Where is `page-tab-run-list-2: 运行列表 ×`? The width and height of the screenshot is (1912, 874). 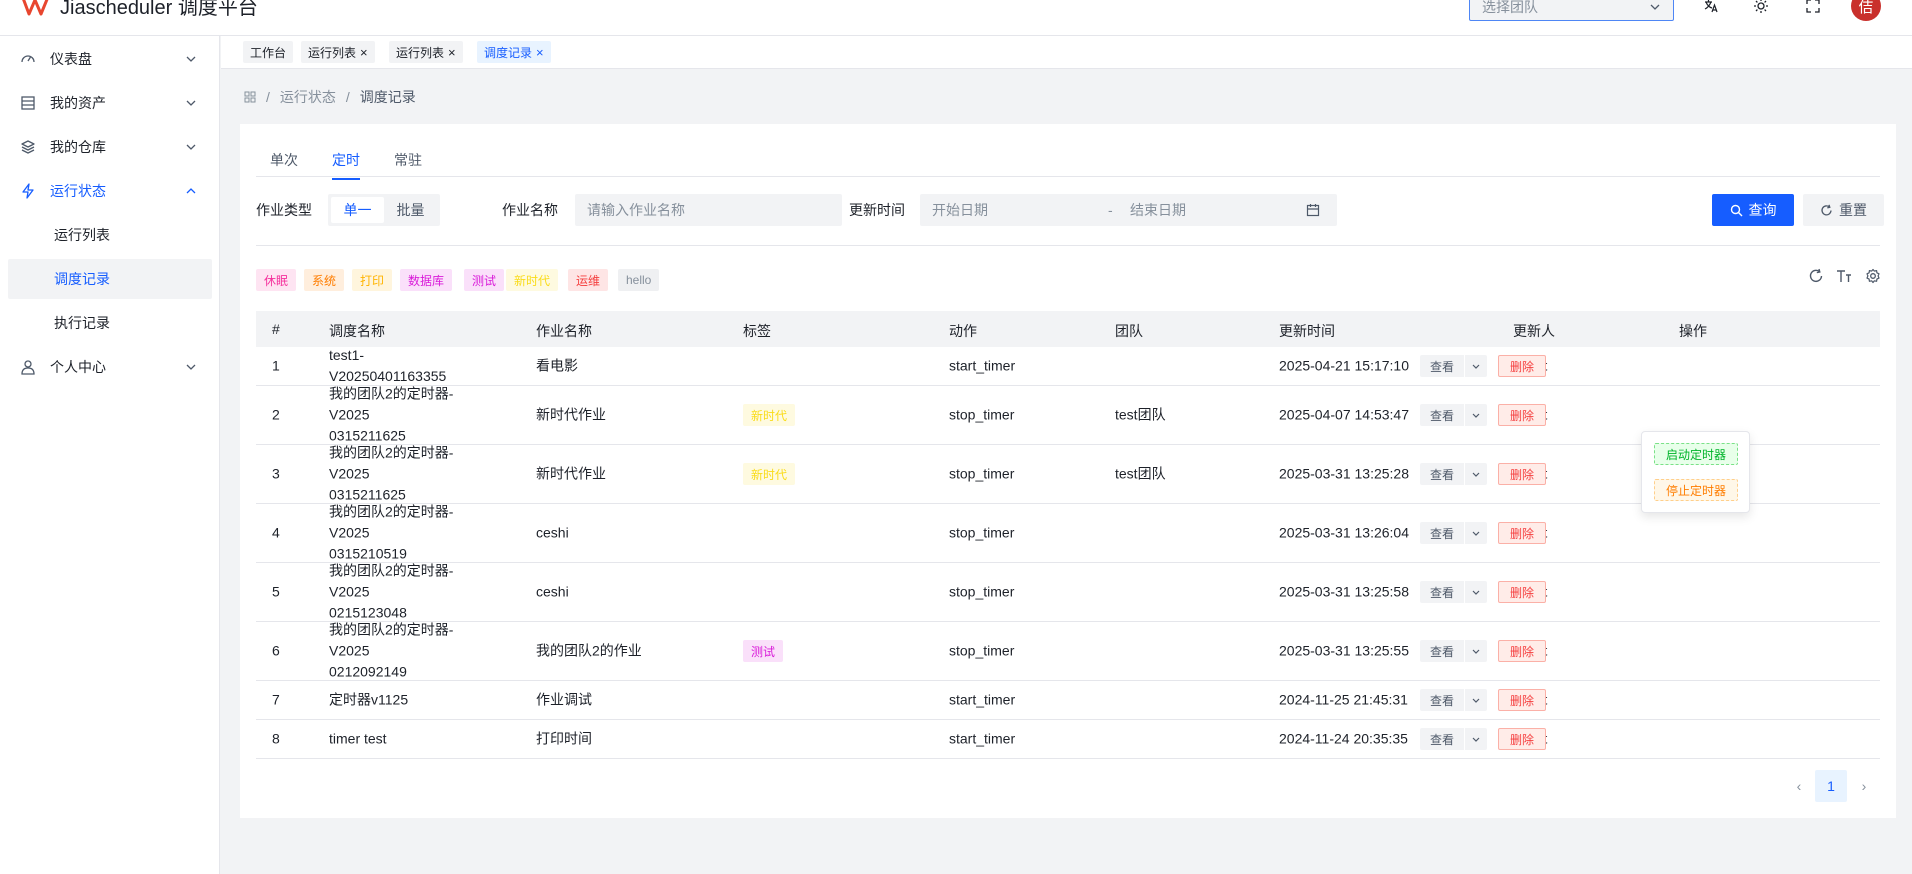 page-tab-run-list-2: 运行列表 × is located at coordinates (426, 52).